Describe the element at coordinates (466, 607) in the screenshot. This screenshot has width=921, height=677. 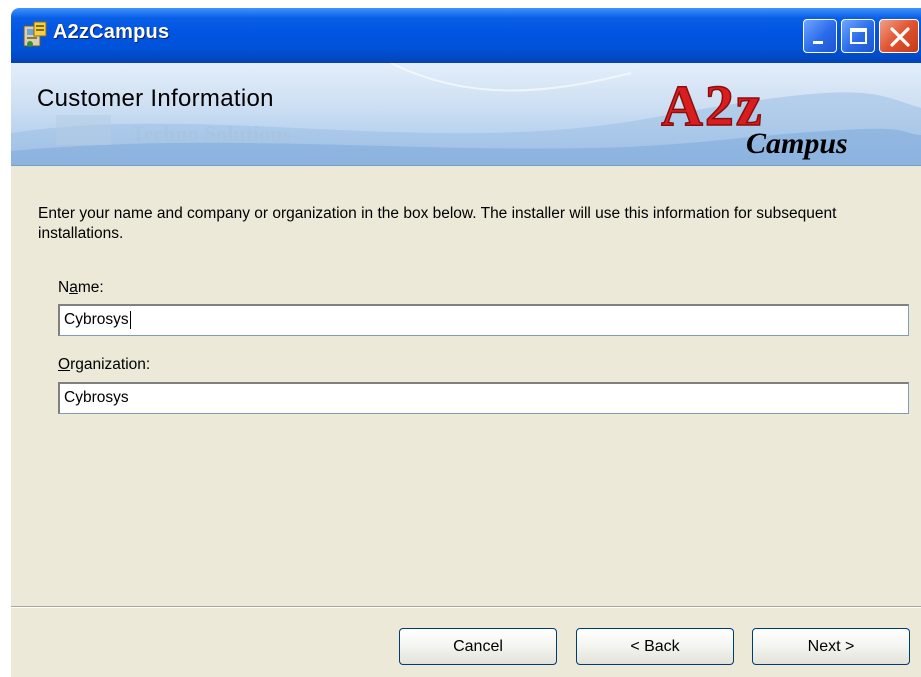
I see `footer-divider` at that location.